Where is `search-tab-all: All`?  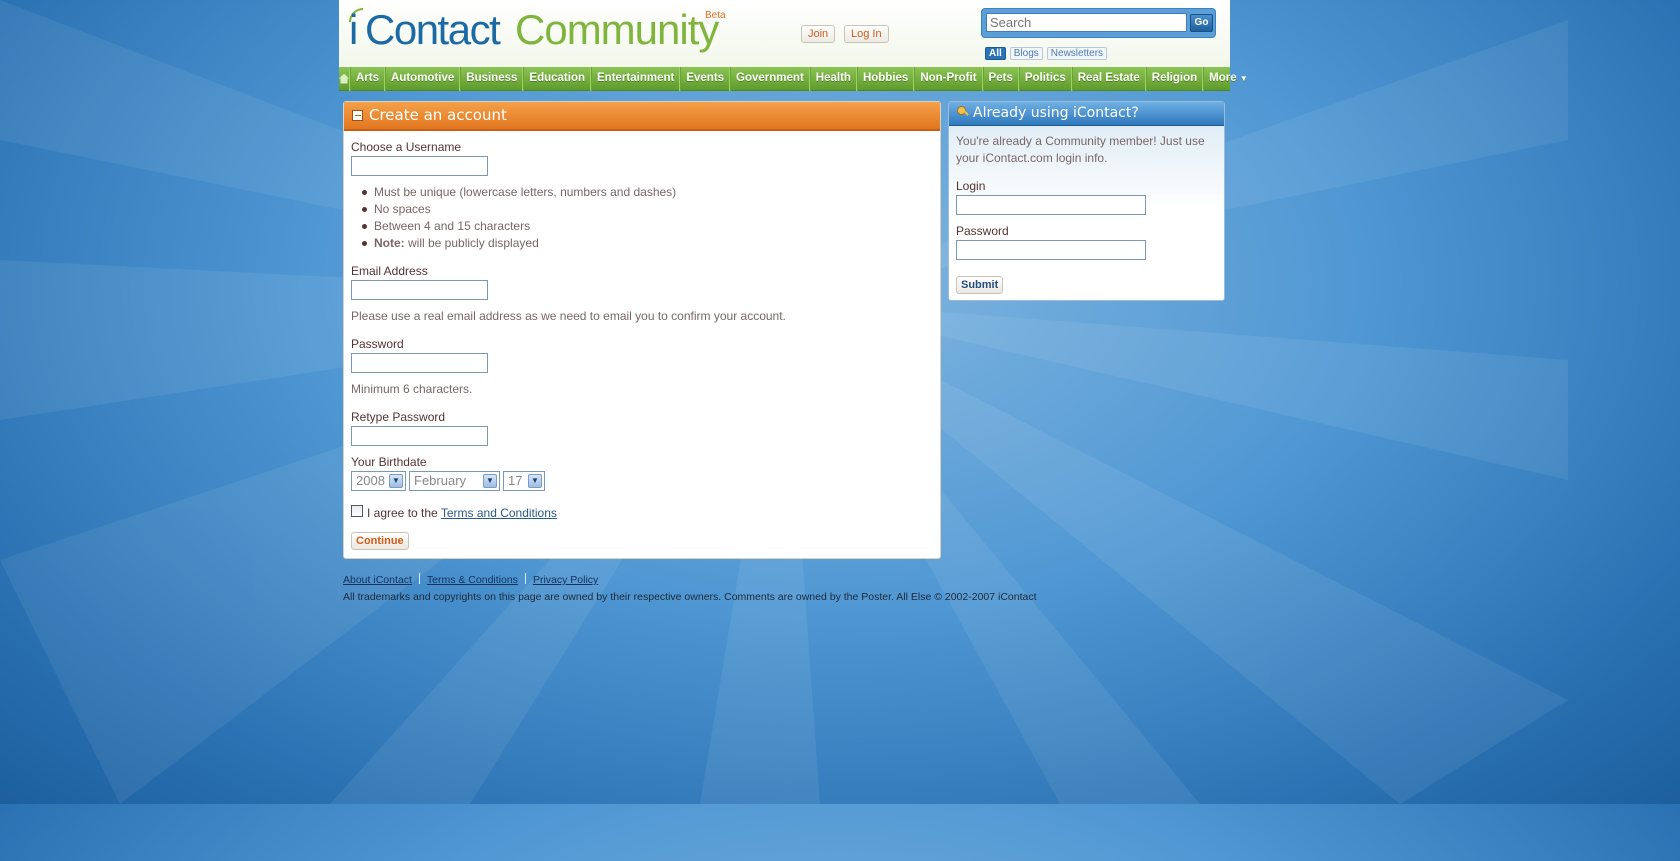
search-tab-all: All is located at coordinates (995, 53).